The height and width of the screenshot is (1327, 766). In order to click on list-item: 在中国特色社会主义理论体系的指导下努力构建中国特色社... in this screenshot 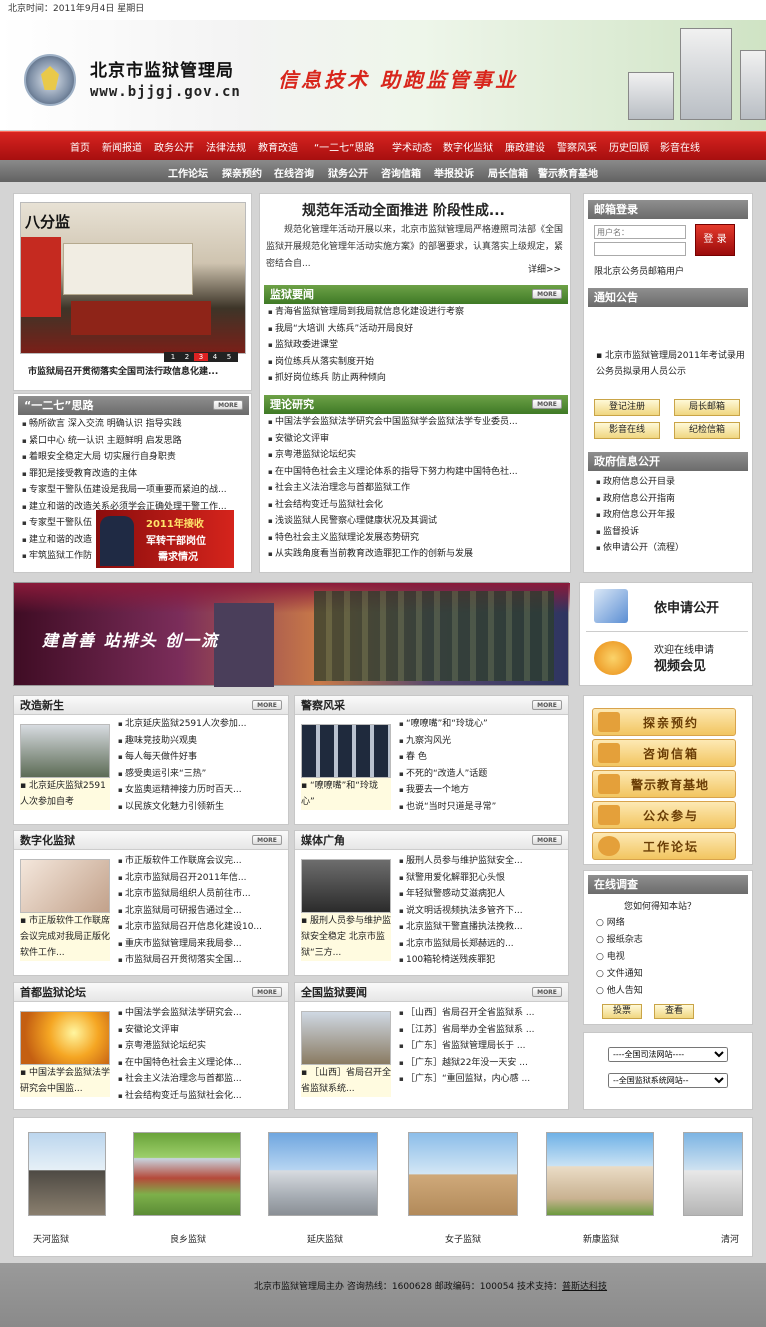, I will do `click(417, 472)`.